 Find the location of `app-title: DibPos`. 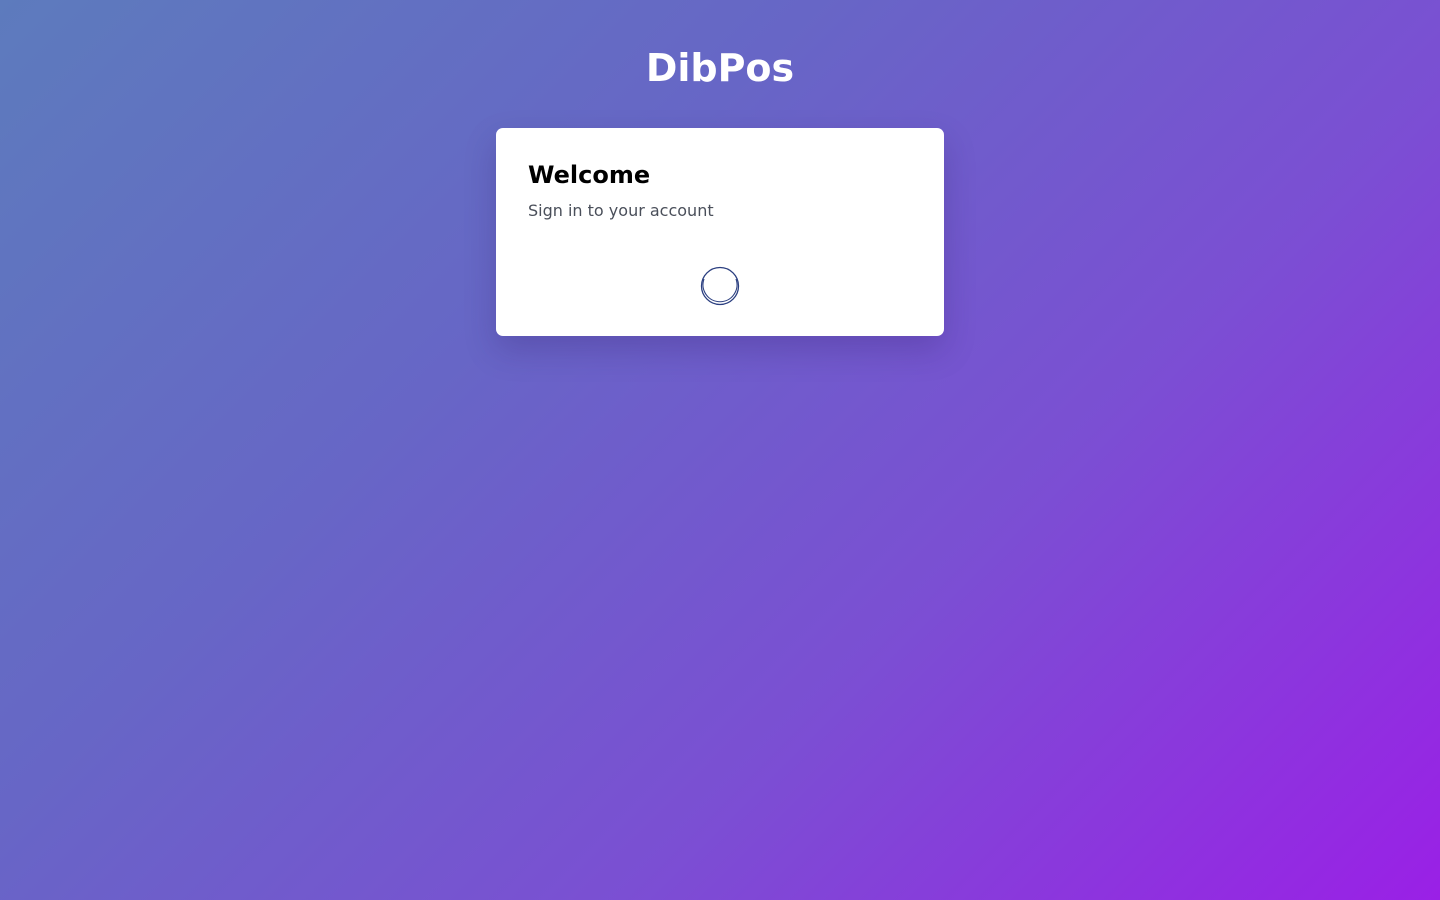

app-title: DibPos is located at coordinates (720, 68).